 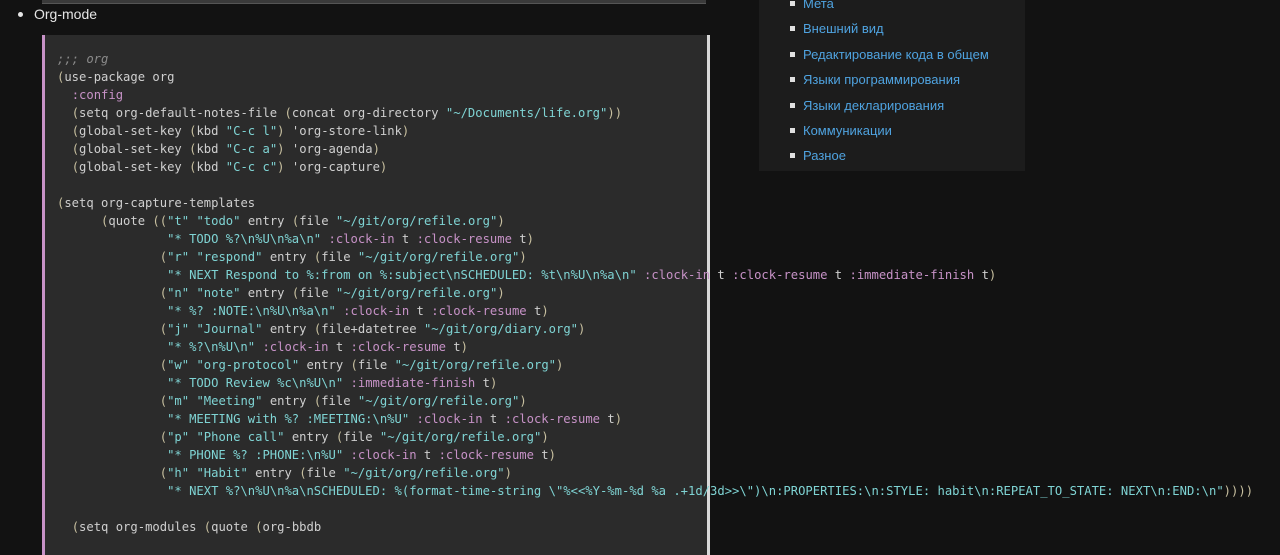 I want to click on sidebar-link: Языки декларирования, so click(x=873, y=105).